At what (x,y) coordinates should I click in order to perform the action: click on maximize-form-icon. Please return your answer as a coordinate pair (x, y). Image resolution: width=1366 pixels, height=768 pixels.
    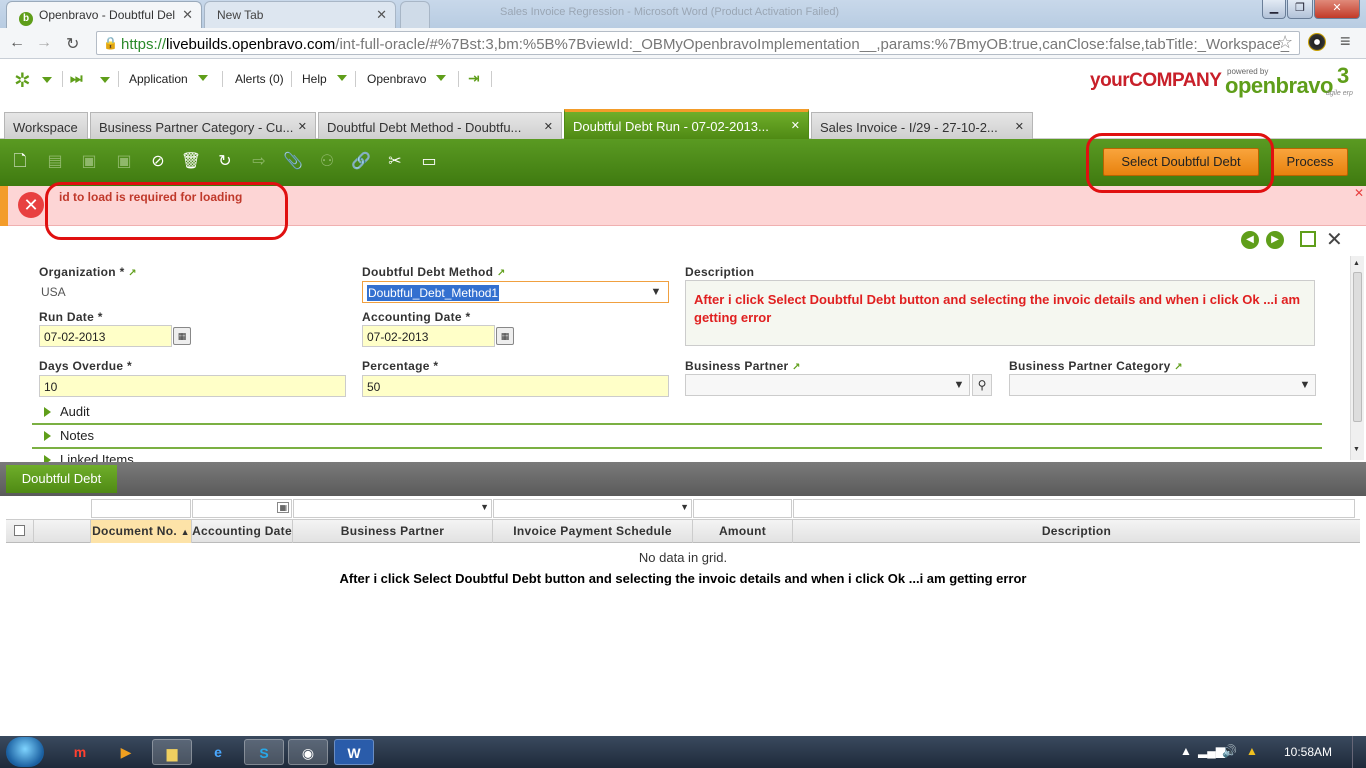
    Looking at the image, I should click on (1308, 239).